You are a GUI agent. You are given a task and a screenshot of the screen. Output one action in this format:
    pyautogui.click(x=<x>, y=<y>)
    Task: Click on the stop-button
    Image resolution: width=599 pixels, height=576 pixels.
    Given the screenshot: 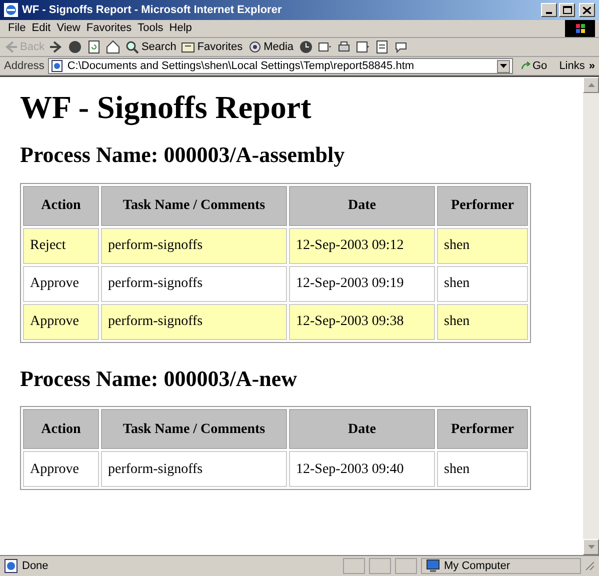 What is the action you would take?
    pyautogui.click(x=75, y=47)
    